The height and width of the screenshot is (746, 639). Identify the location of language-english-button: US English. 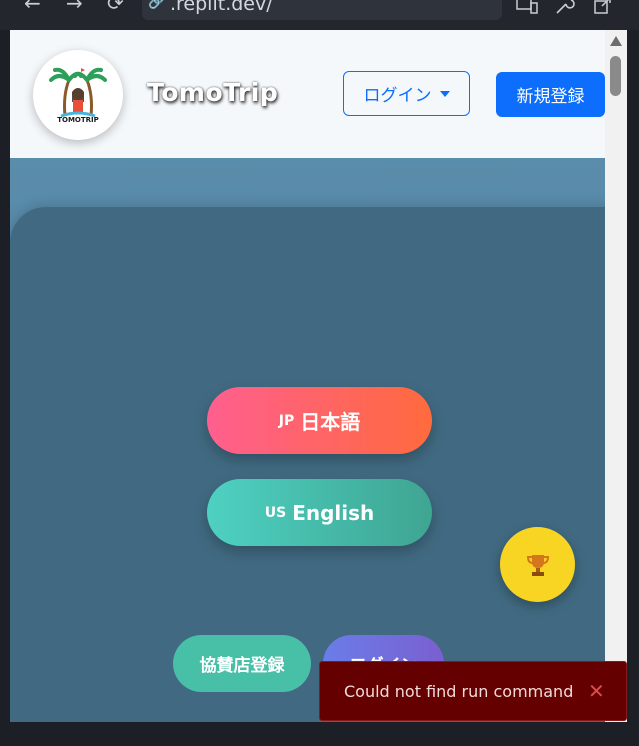
(319, 512).